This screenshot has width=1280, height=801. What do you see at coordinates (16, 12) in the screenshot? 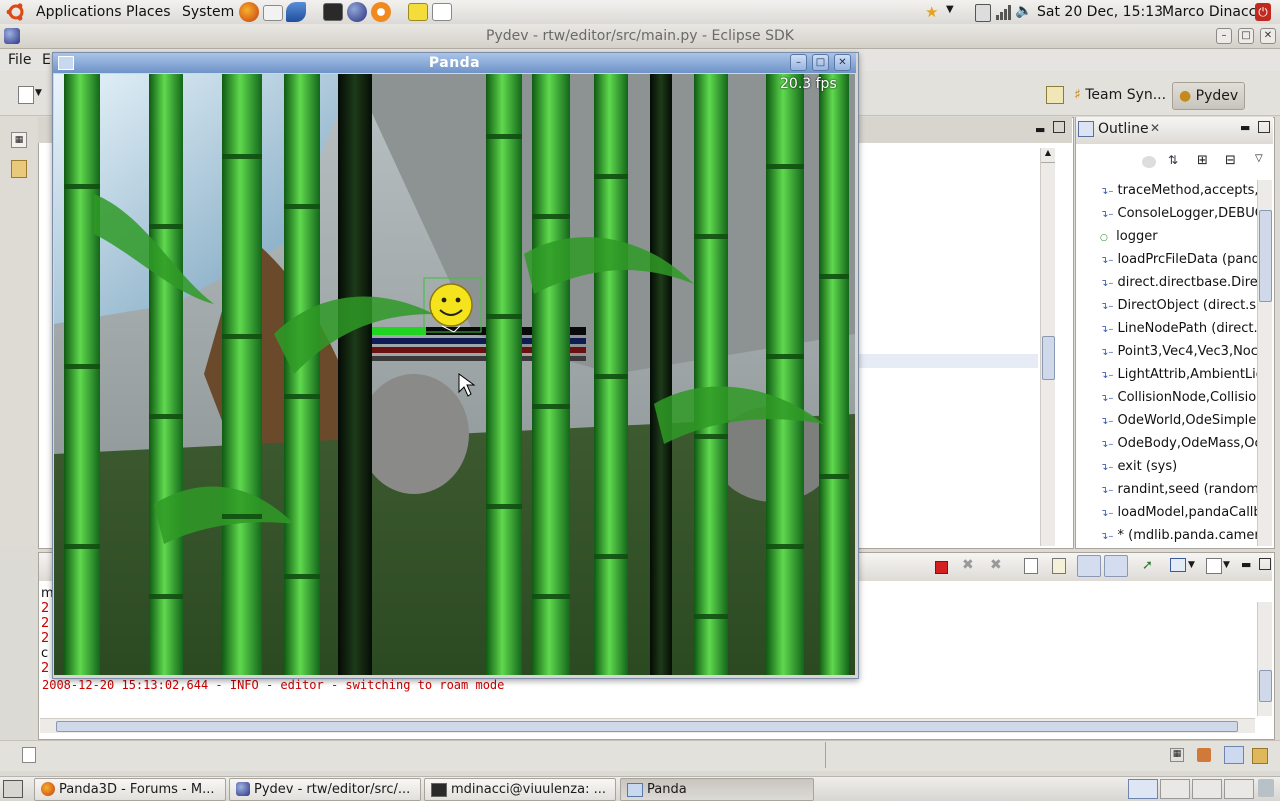
I see `ubuntu-logo-icon` at bounding box center [16, 12].